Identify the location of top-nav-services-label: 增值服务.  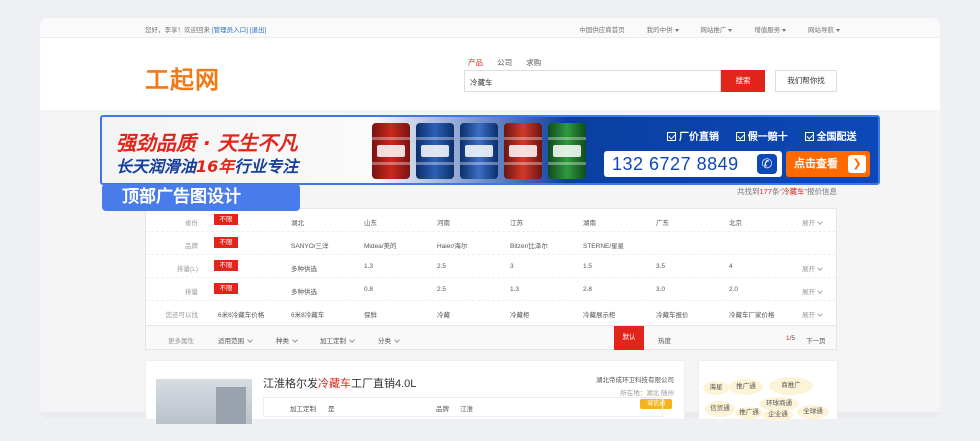
(767, 30).